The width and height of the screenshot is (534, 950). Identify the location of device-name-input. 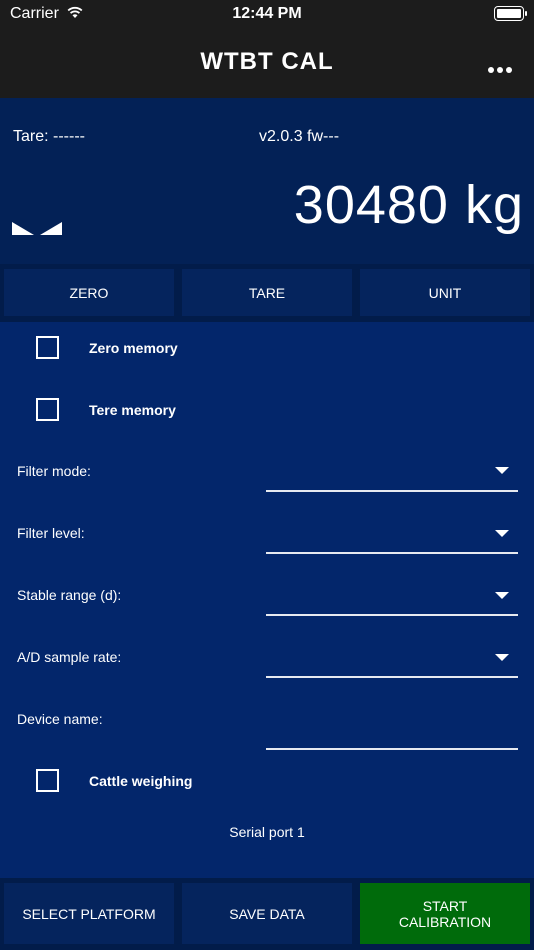
(392, 749).